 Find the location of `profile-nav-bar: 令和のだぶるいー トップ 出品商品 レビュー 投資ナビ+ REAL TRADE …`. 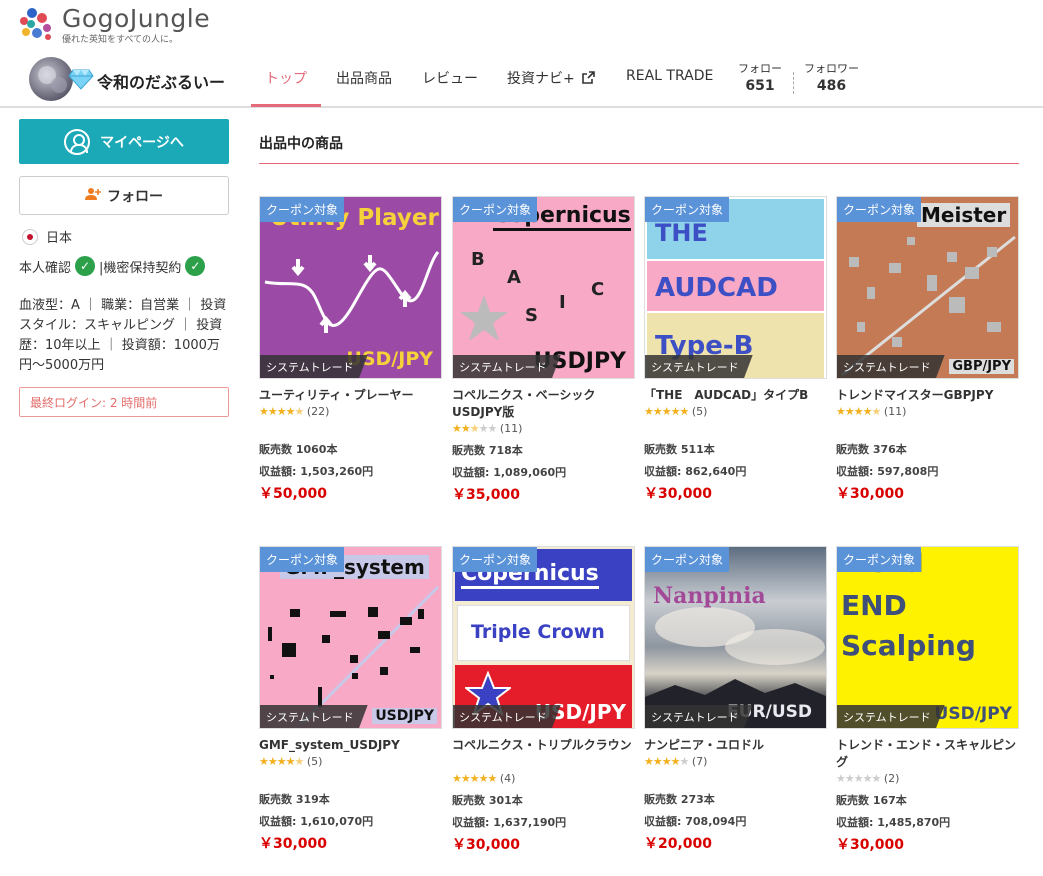

profile-nav-bar: 令和のだぶるいー トップ 出品商品 レビュー 投資ナビ+ REAL TRADE … is located at coordinates (521, 80).